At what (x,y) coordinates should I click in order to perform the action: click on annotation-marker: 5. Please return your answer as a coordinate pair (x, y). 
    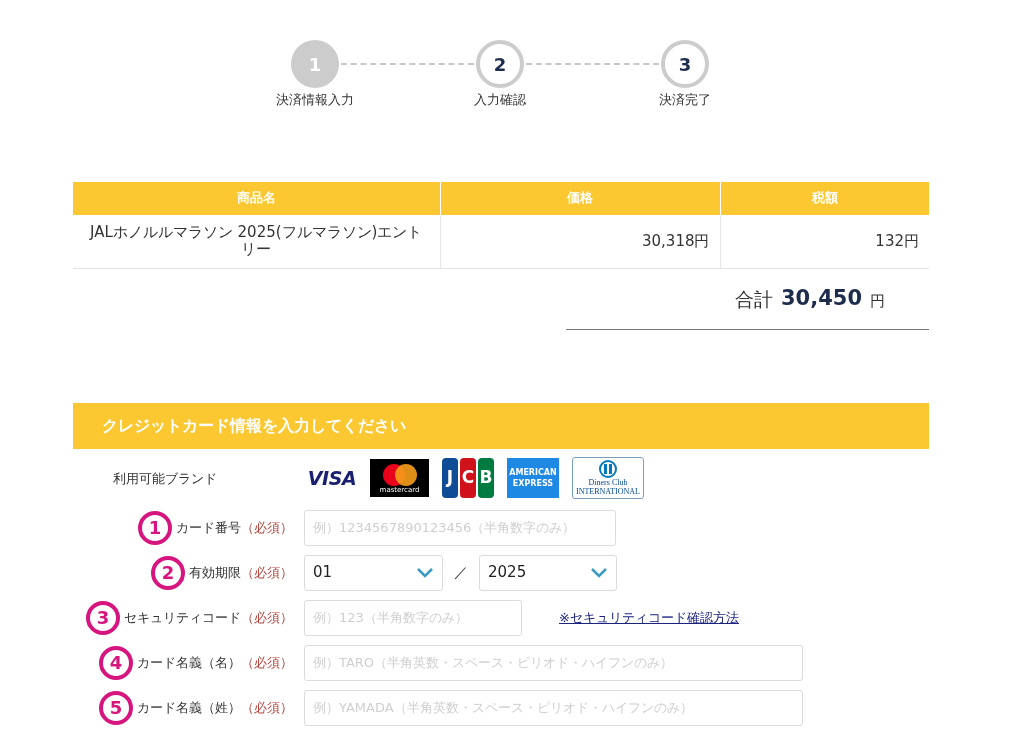
    Looking at the image, I should click on (116, 707).